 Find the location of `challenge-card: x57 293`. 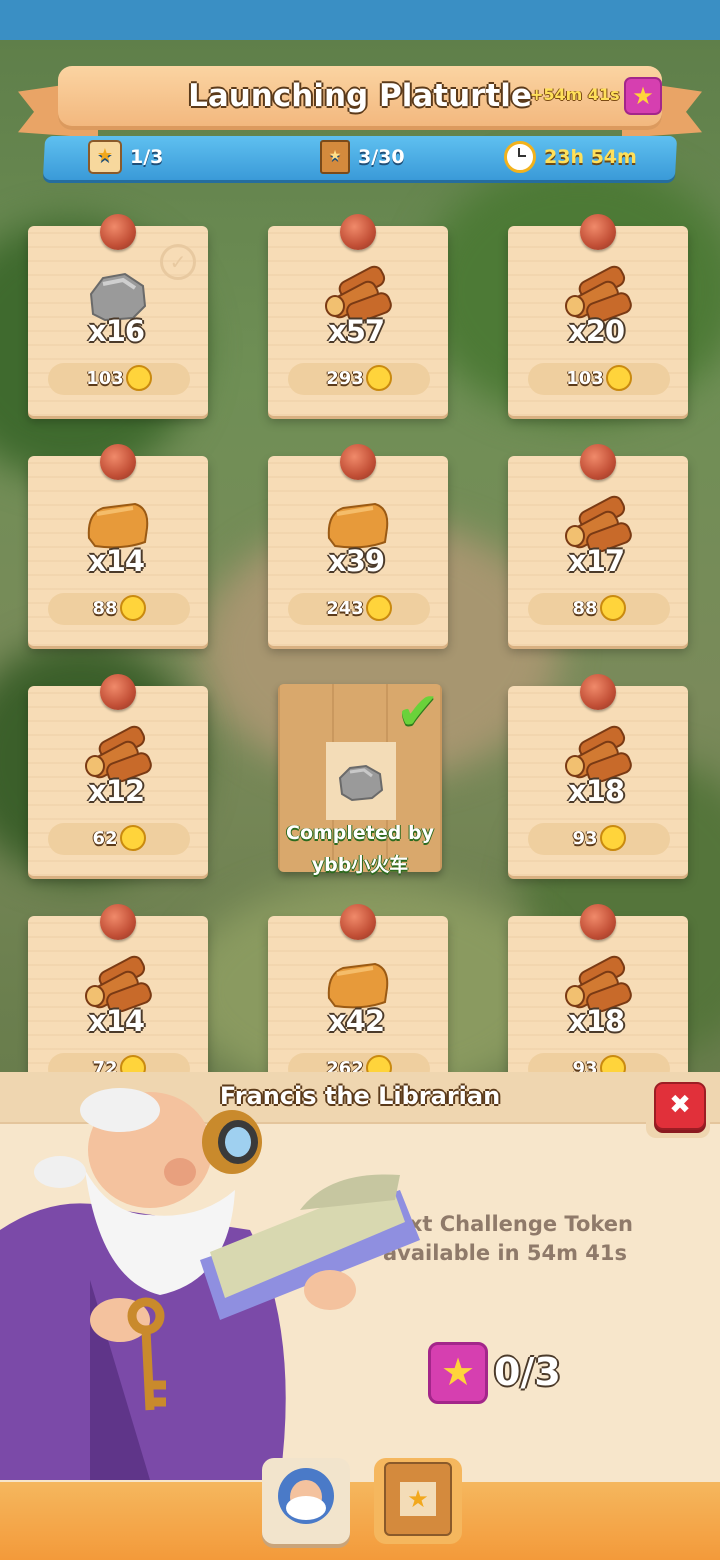

challenge-card: x57 293 is located at coordinates (358, 315).